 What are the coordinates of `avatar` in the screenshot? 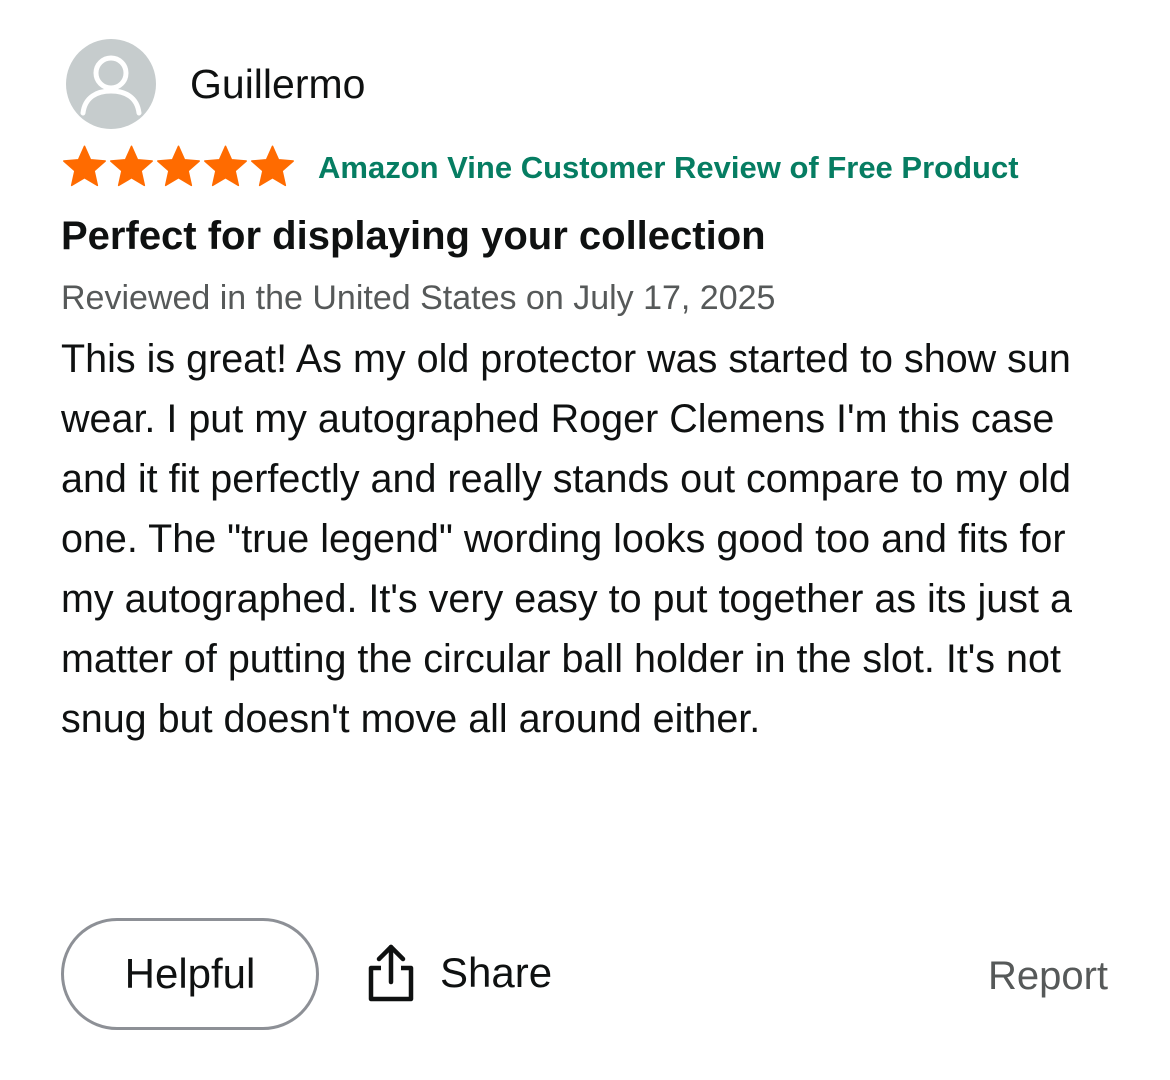 It's located at (111, 84).